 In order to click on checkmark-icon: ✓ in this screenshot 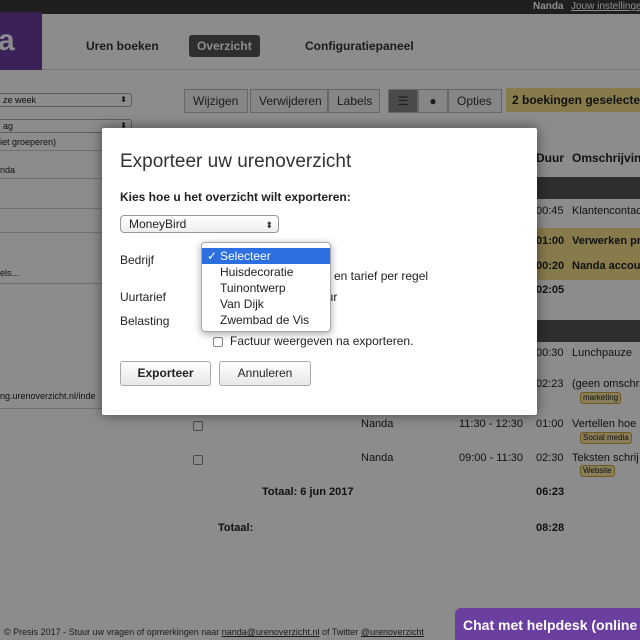, I will do `click(212, 256)`.